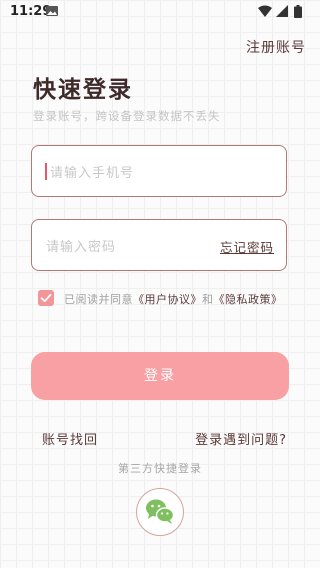  Describe the element at coordinates (160, 11) in the screenshot. I see `status-bar: 11:29` at that location.